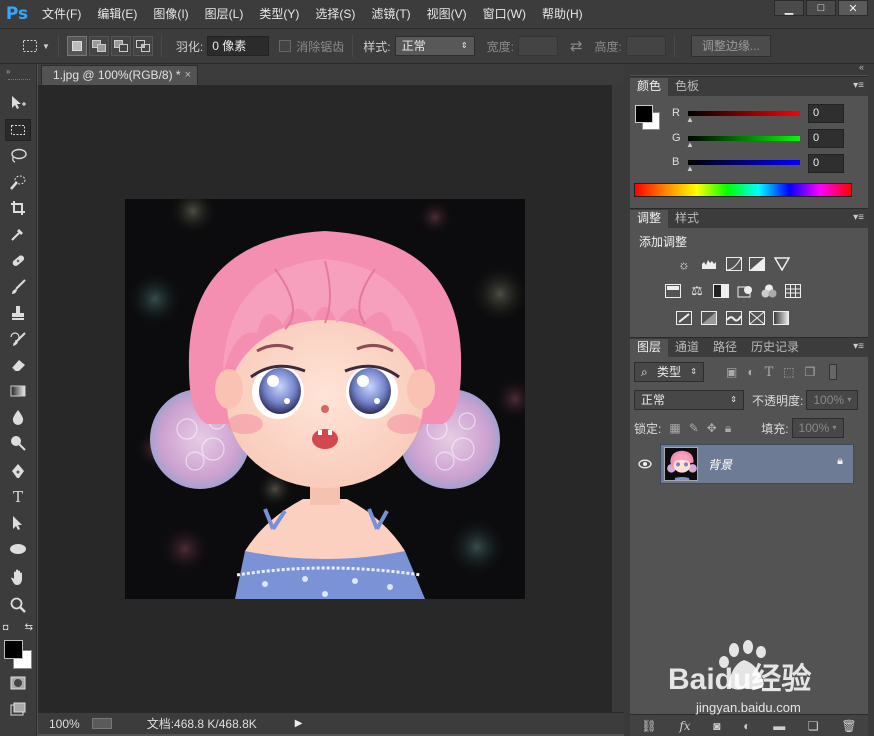 The height and width of the screenshot is (736, 874). Describe the element at coordinates (504, 14) in the screenshot. I see `menu-window: 窗口(W)` at that location.